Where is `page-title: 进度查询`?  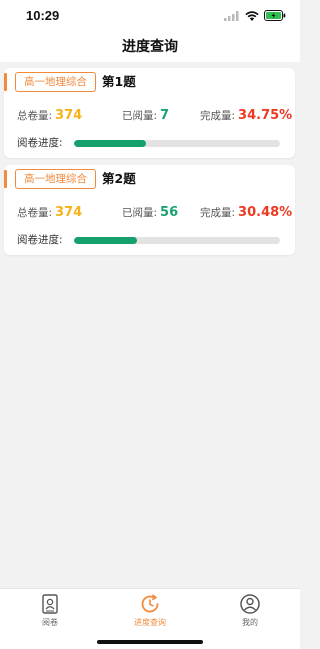
page-title: 进度查询 is located at coordinates (150, 47).